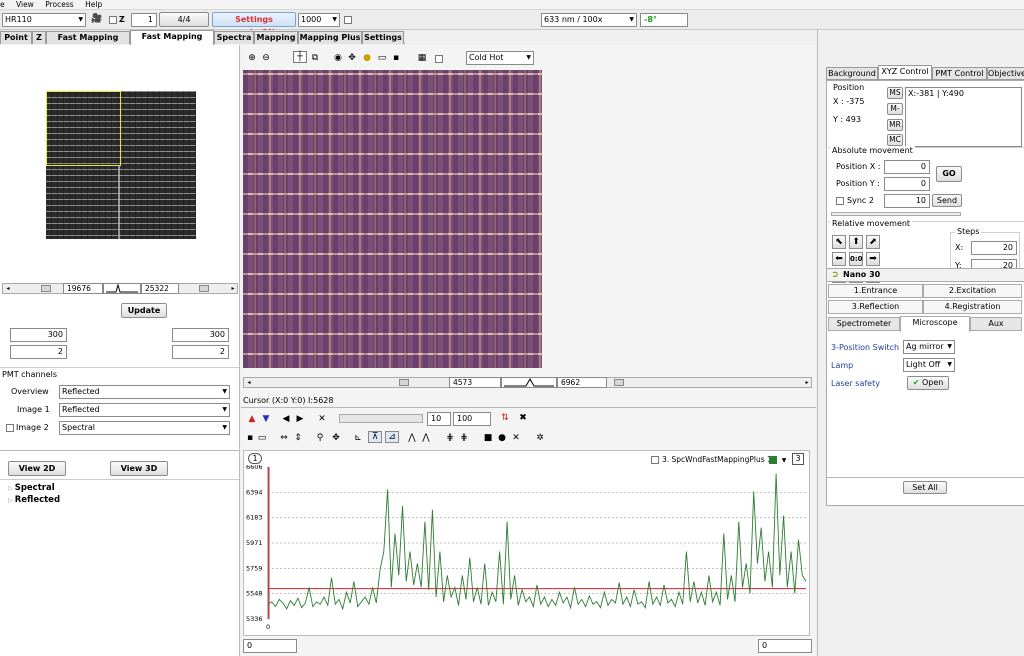  I want to click on plot-footer-left: 0, so click(270, 646).